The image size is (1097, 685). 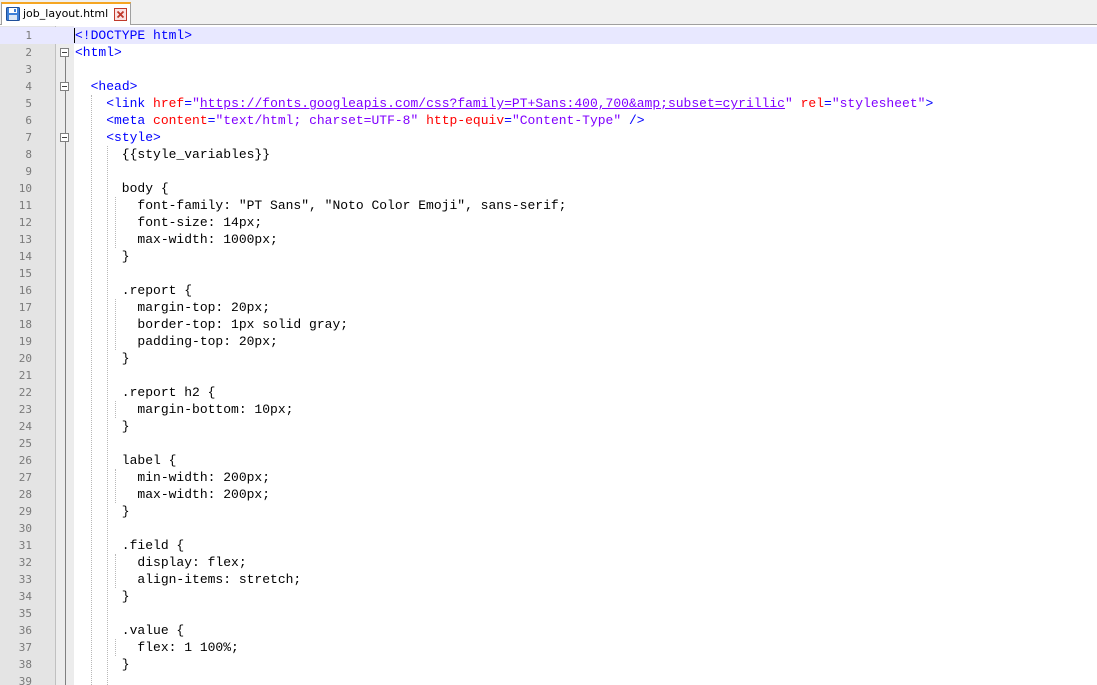 What do you see at coordinates (28, 103) in the screenshot?
I see `line-number: 5` at bounding box center [28, 103].